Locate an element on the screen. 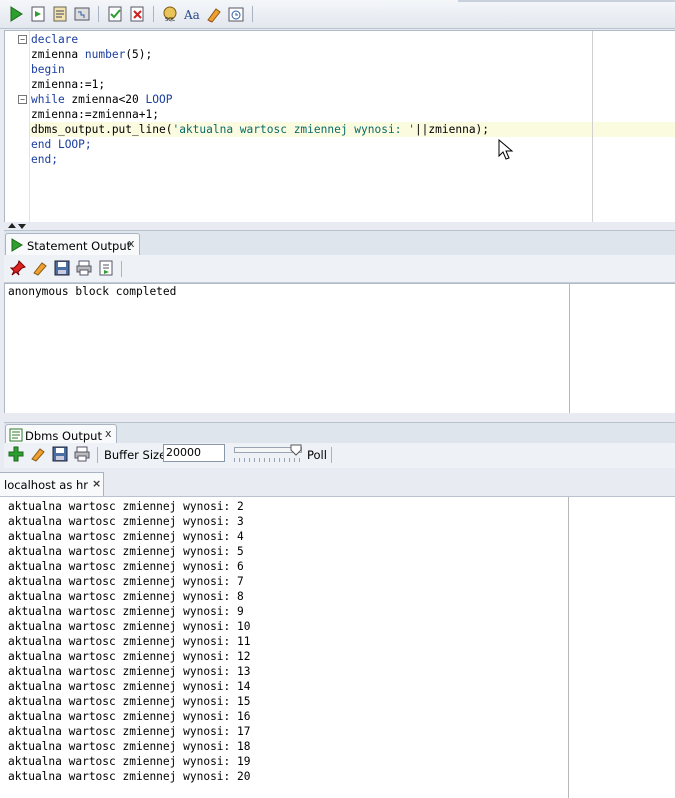 The width and height of the screenshot is (675, 798). clear-icon is located at coordinates (214, 14).